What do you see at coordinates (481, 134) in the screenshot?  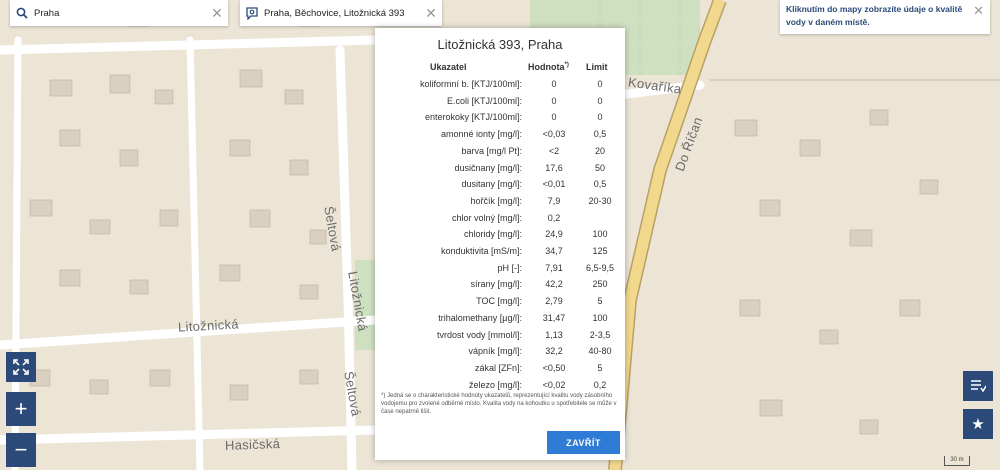 I see `indicator-name: amonné ionty [mg/l]:` at bounding box center [481, 134].